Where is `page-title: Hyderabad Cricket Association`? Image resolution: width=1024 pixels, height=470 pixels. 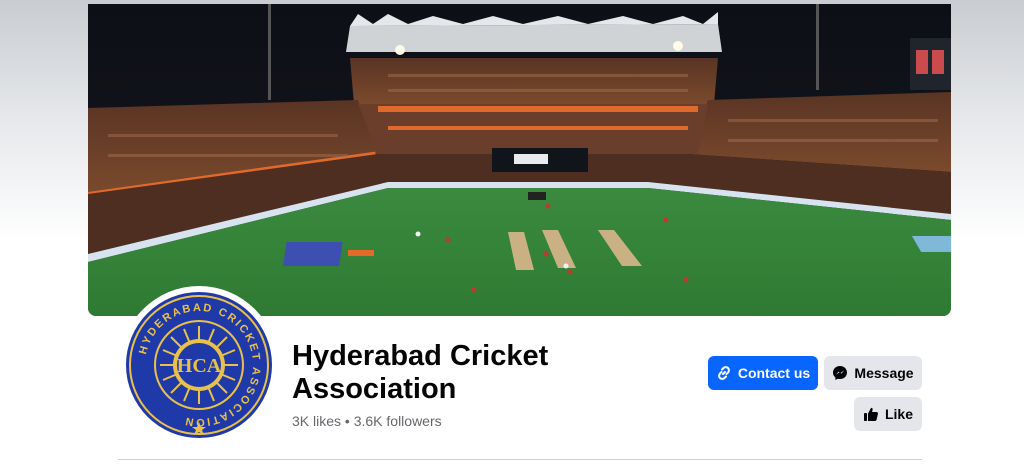 page-title: Hyderabad Cricket Association is located at coordinates (420, 372).